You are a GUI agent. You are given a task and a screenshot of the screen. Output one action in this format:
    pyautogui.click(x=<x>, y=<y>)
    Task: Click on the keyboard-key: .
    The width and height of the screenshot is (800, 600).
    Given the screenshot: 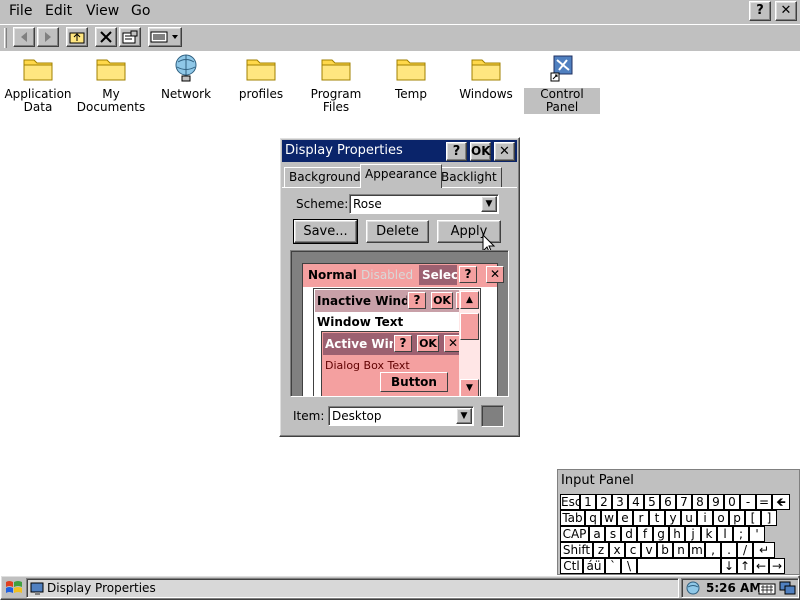 What is the action you would take?
    pyautogui.click(x=729, y=550)
    